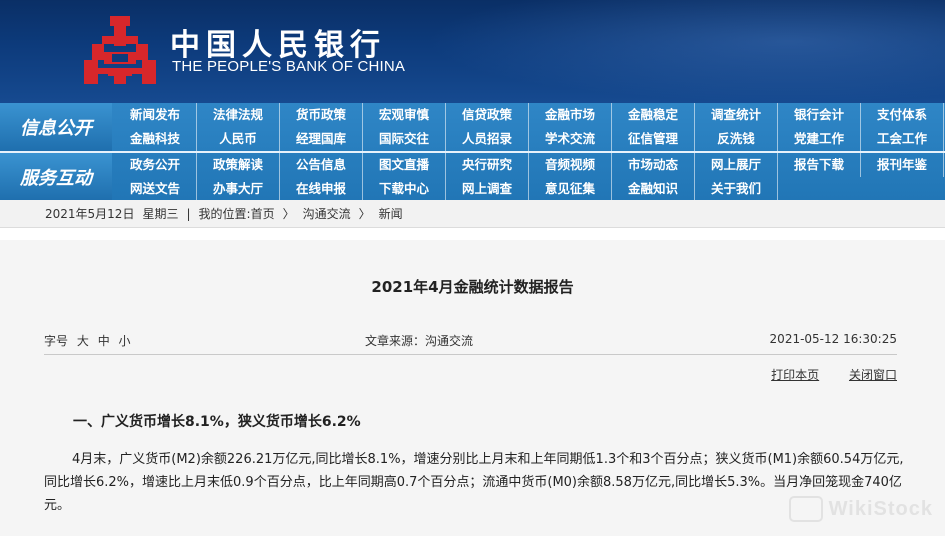 The width and height of the screenshot is (945, 536). Describe the element at coordinates (487, 188) in the screenshot. I see `nav-item: 网上调查` at that location.